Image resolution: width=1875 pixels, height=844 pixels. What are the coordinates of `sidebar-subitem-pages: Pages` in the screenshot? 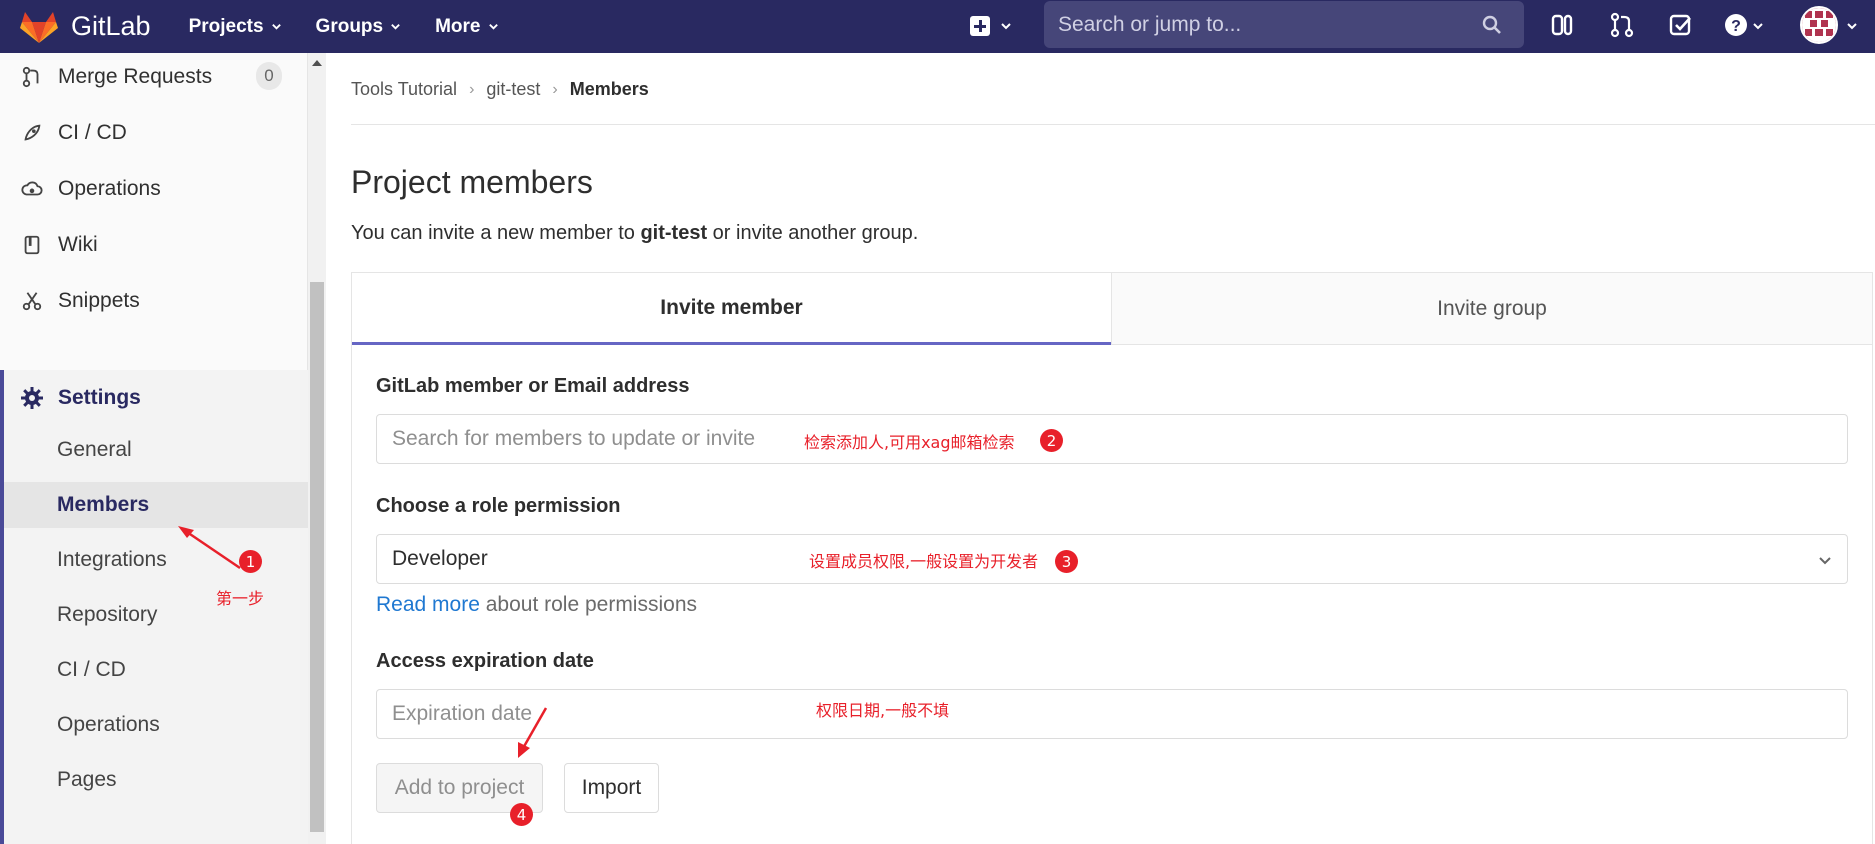 It's located at (156, 780).